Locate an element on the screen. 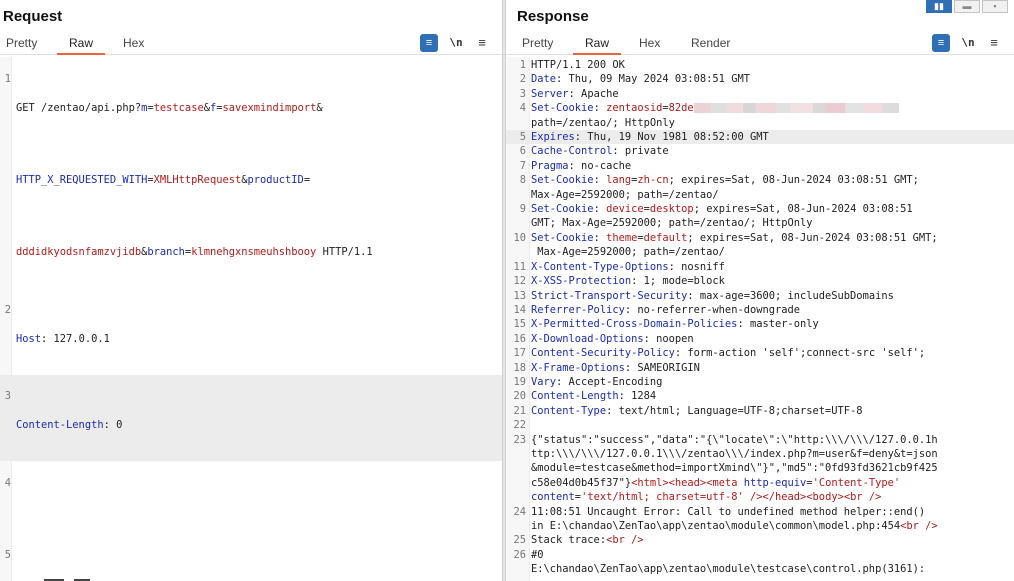  request-toolbar: ≡ \n ≡ is located at coordinates (456, 43).